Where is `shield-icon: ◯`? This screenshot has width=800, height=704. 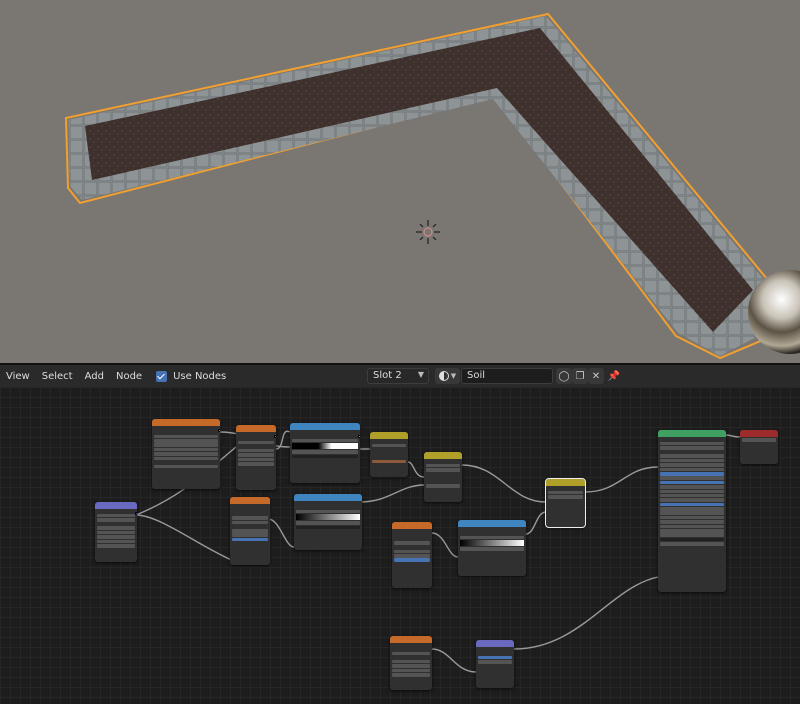
shield-icon: ◯ is located at coordinates (564, 376).